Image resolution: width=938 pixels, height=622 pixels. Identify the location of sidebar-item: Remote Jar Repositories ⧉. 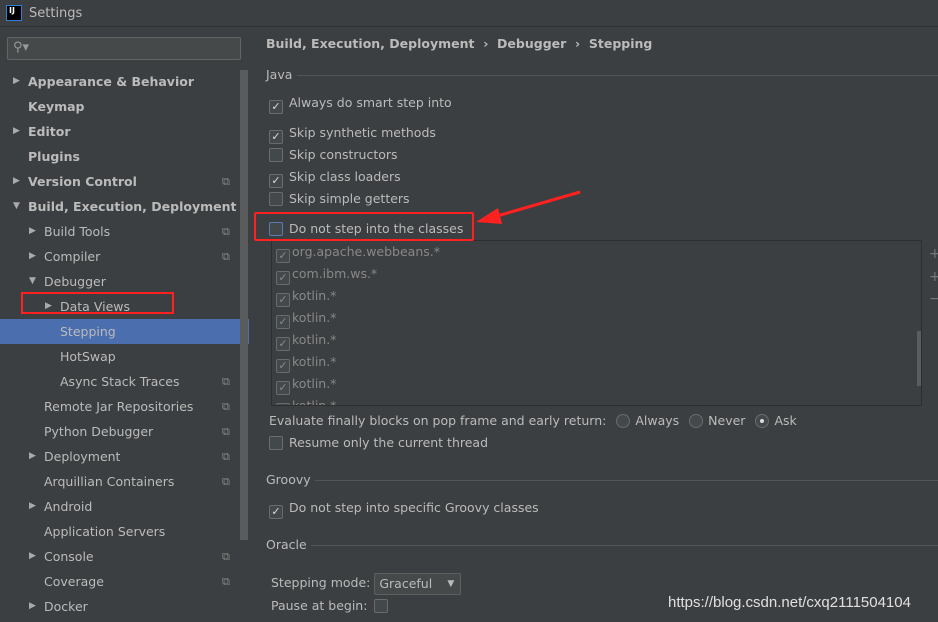
(120, 406).